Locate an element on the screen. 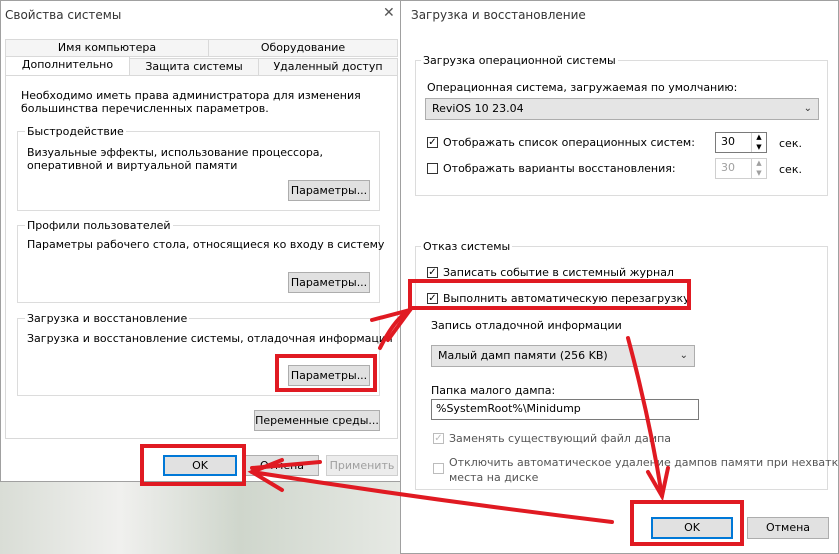 This screenshot has height=554, width=839. arrow-to-right-ok is located at coordinates (645, 417).